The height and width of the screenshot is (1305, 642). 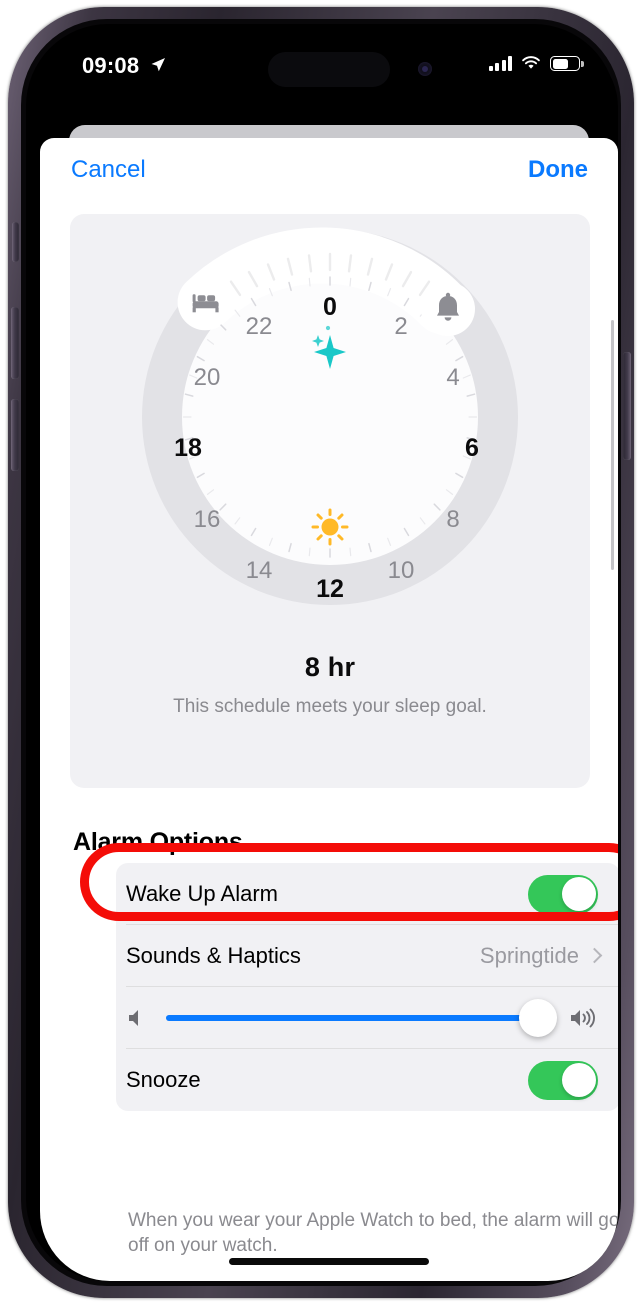 I want to click on sheet-navigation-bar: Cancel Done, so click(x=329, y=170).